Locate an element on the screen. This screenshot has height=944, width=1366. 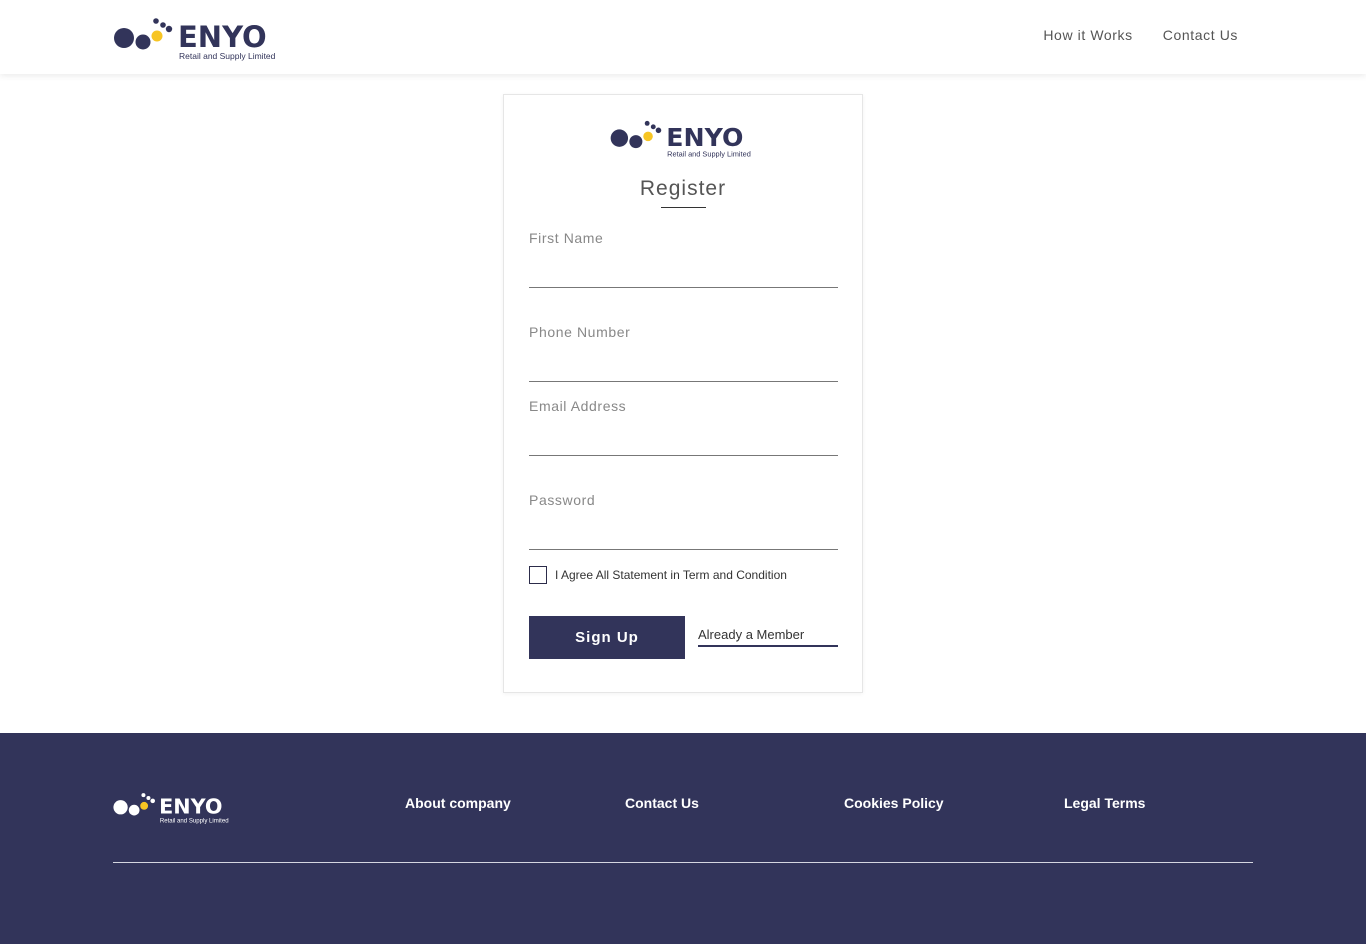
footer-about-company: About company is located at coordinates (458, 803).